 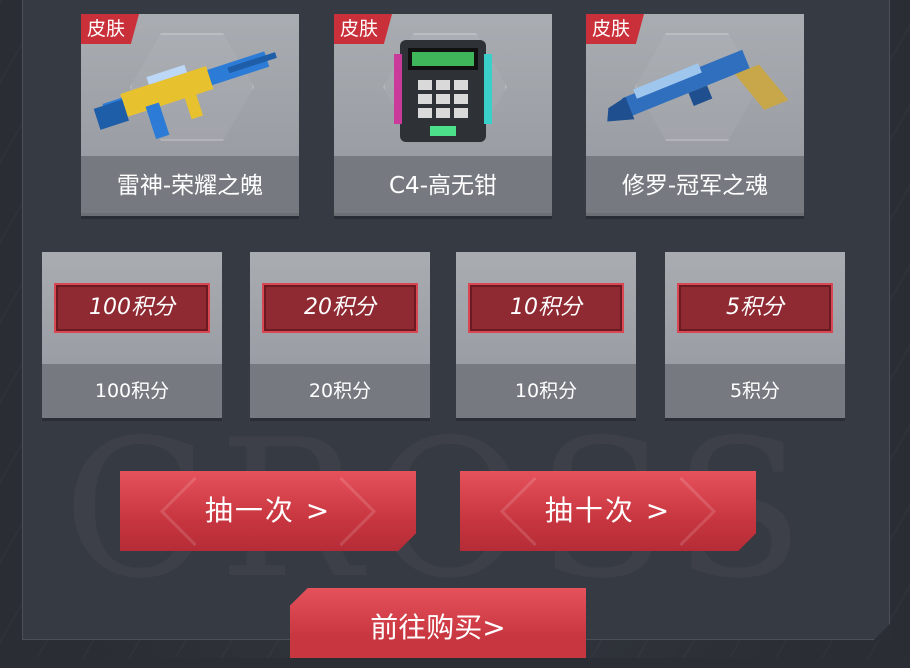 I want to click on prize-card-1: 皮肤 雷神-荣耀之魄, so click(x=190, y=115).